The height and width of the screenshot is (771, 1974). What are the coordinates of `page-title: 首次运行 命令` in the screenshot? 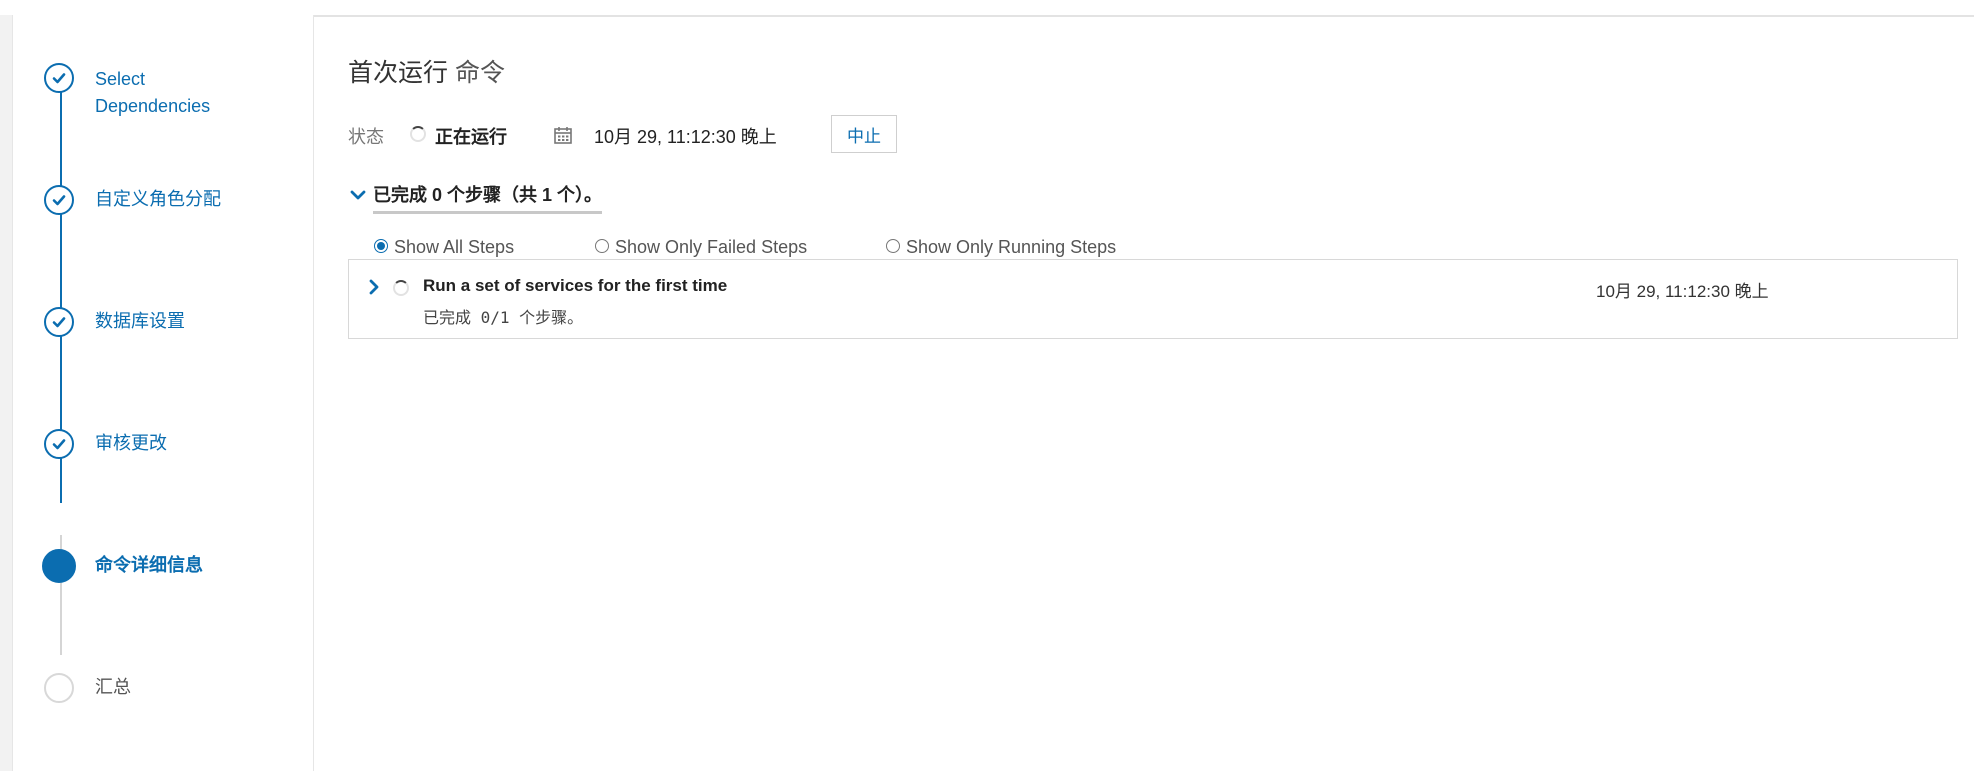 It's located at (426, 73).